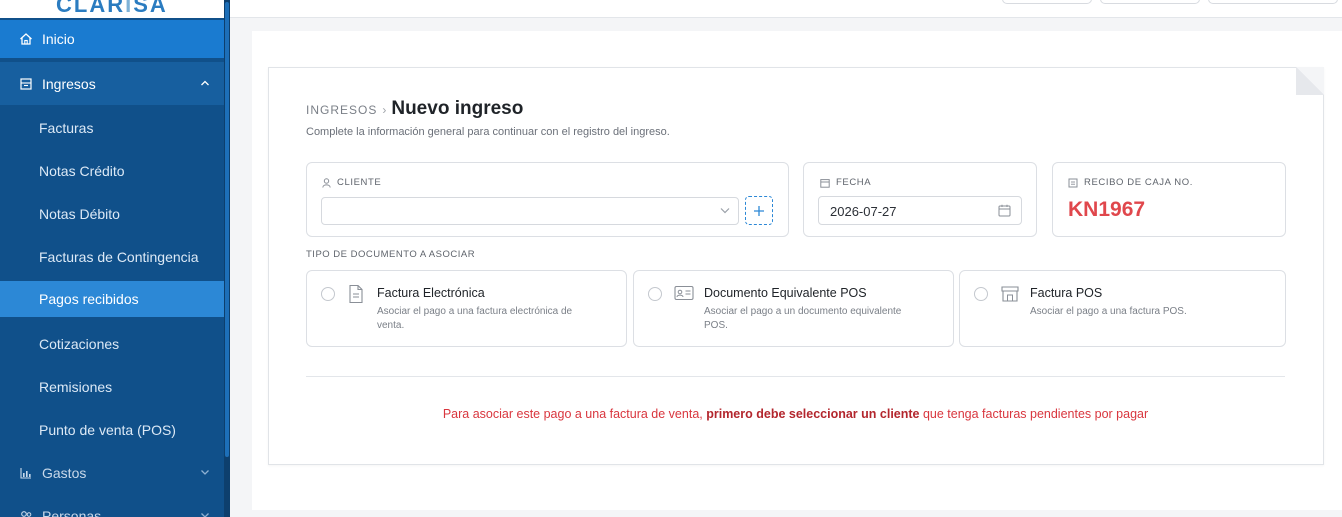  I want to click on sidebar-item-ingresos: Ingresos, so click(112, 83).